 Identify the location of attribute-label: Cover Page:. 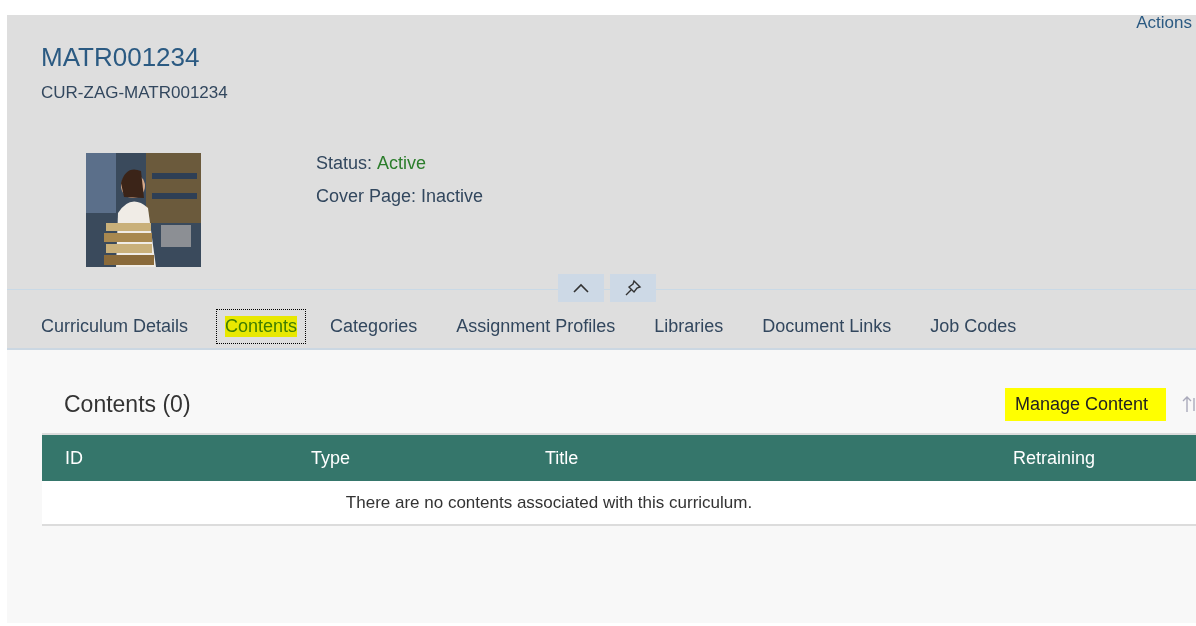
(366, 196).